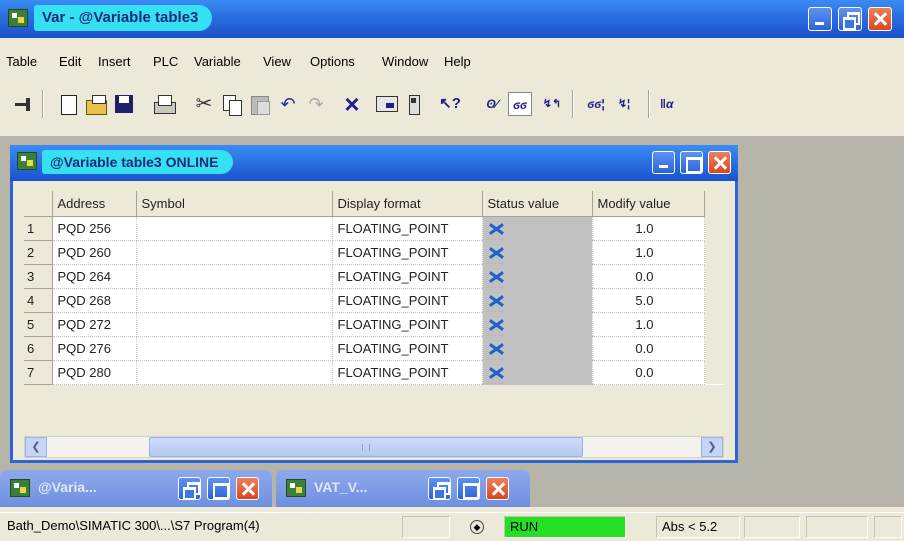 This screenshot has height=541, width=904. Describe the element at coordinates (94, 204) in the screenshot. I see `column-header-address: Address` at that location.